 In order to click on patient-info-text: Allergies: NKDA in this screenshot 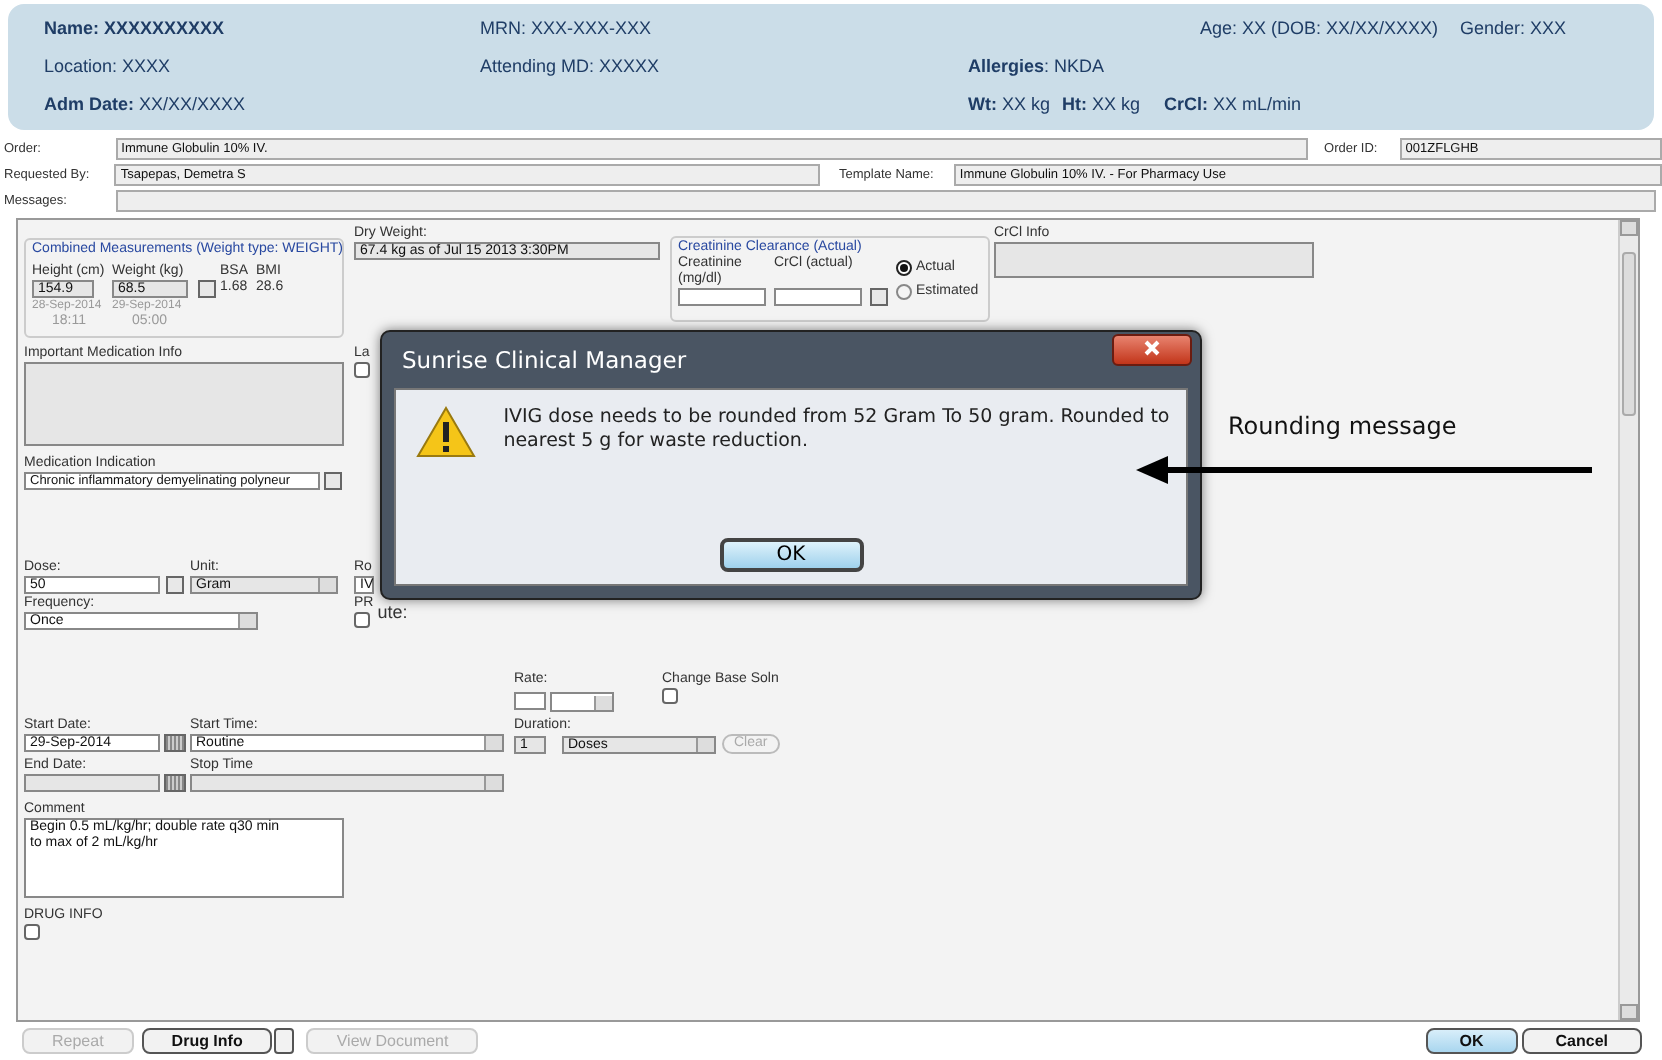, I will do `click(1036, 65)`.